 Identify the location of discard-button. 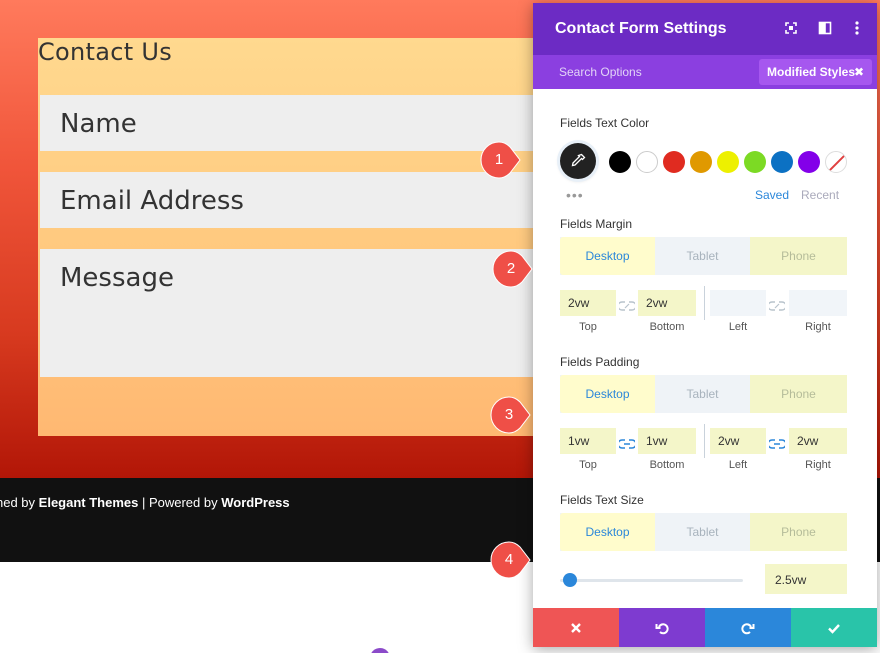
(576, 627).